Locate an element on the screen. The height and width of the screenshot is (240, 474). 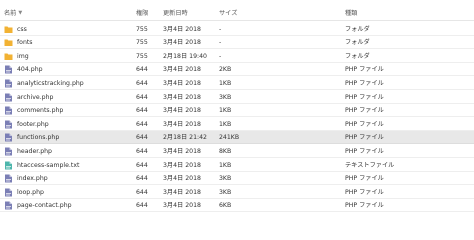
file-name: img is located at coordinates (23, 56).